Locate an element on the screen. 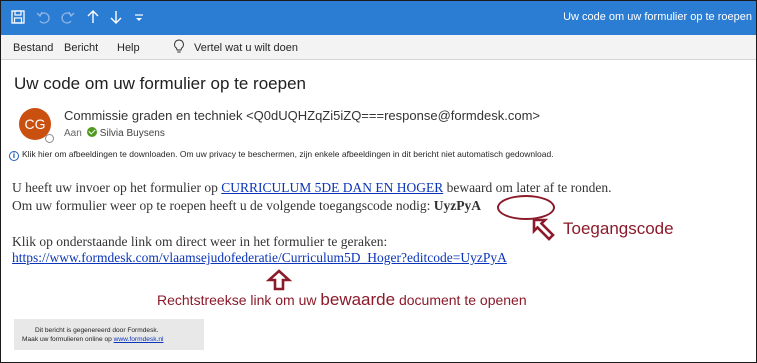 This screenshot has height=363, width=757. annotation-link-text-1: Rechtstreekse link om uw is located at coordinates (239, 300).